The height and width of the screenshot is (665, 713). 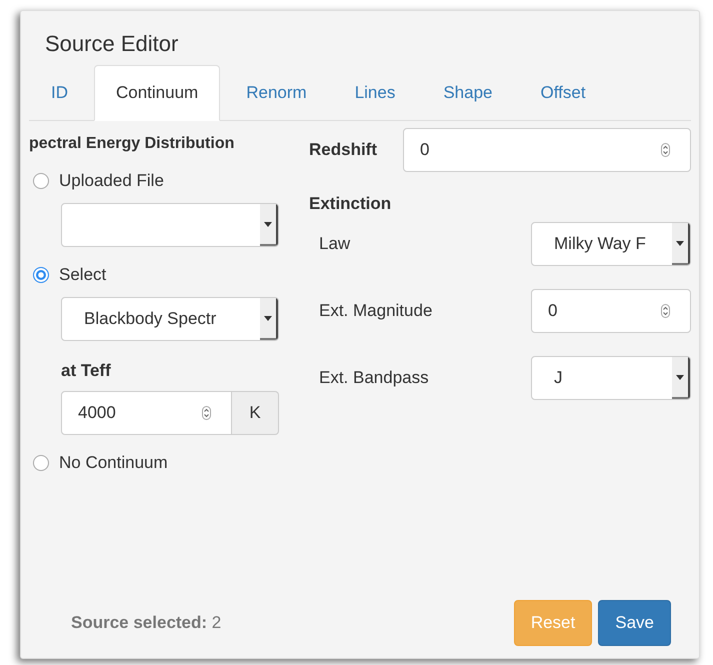 I want to click on tab: Renorm, so click(x=276, y=93).